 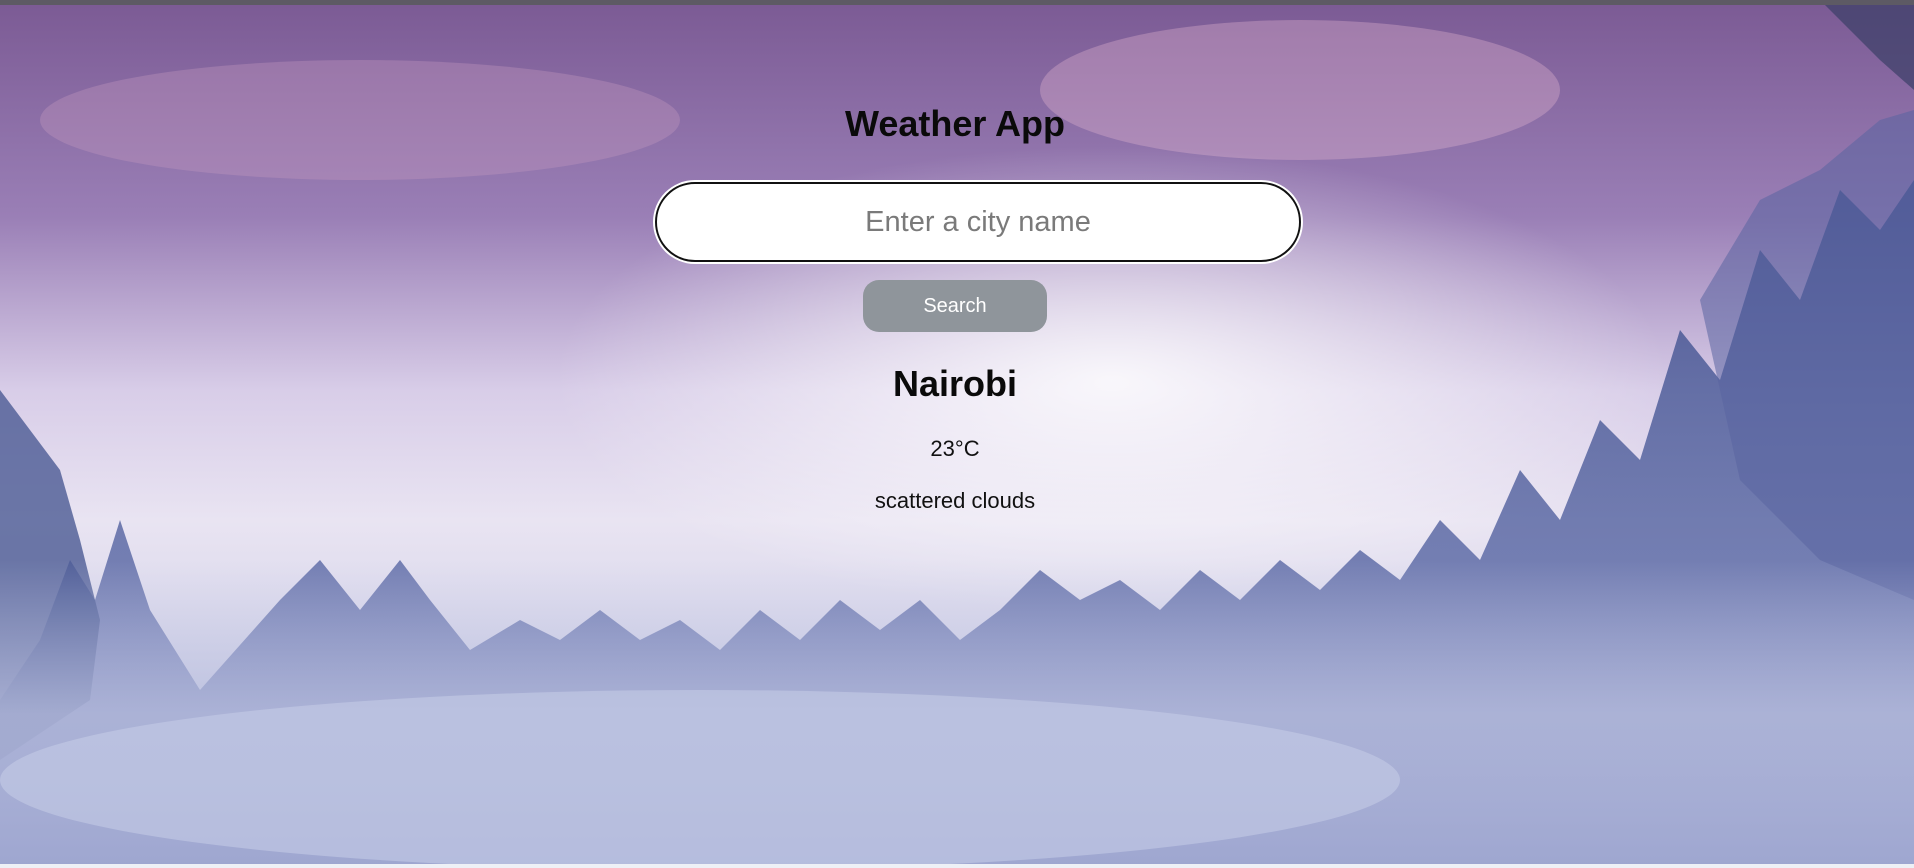 I want to click on search-button: Search, so click(x=955, y=306).